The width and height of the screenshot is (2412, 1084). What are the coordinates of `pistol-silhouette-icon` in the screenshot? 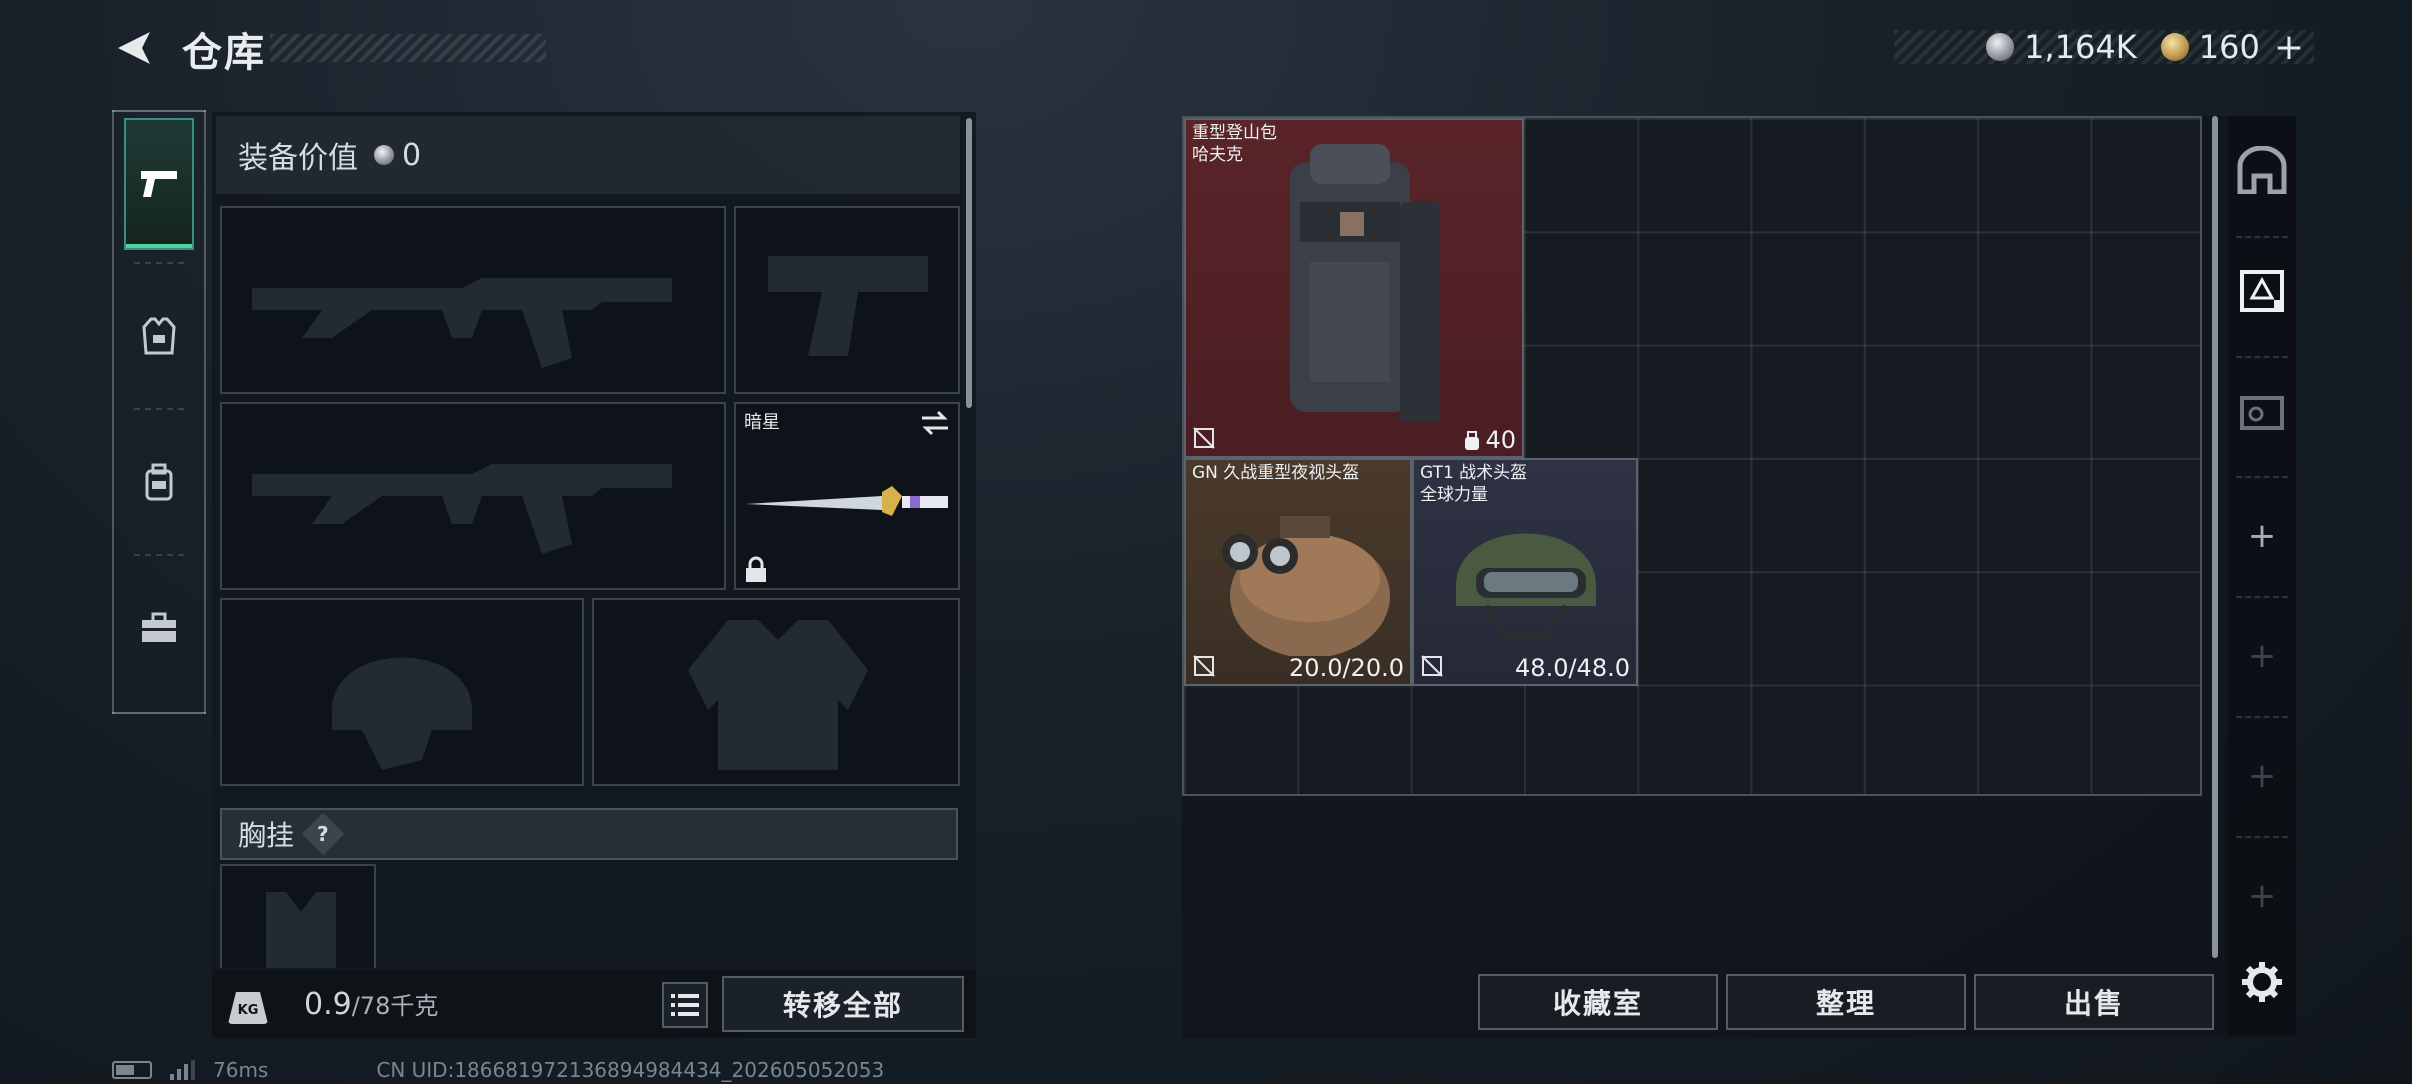 It's located at (848, 306).